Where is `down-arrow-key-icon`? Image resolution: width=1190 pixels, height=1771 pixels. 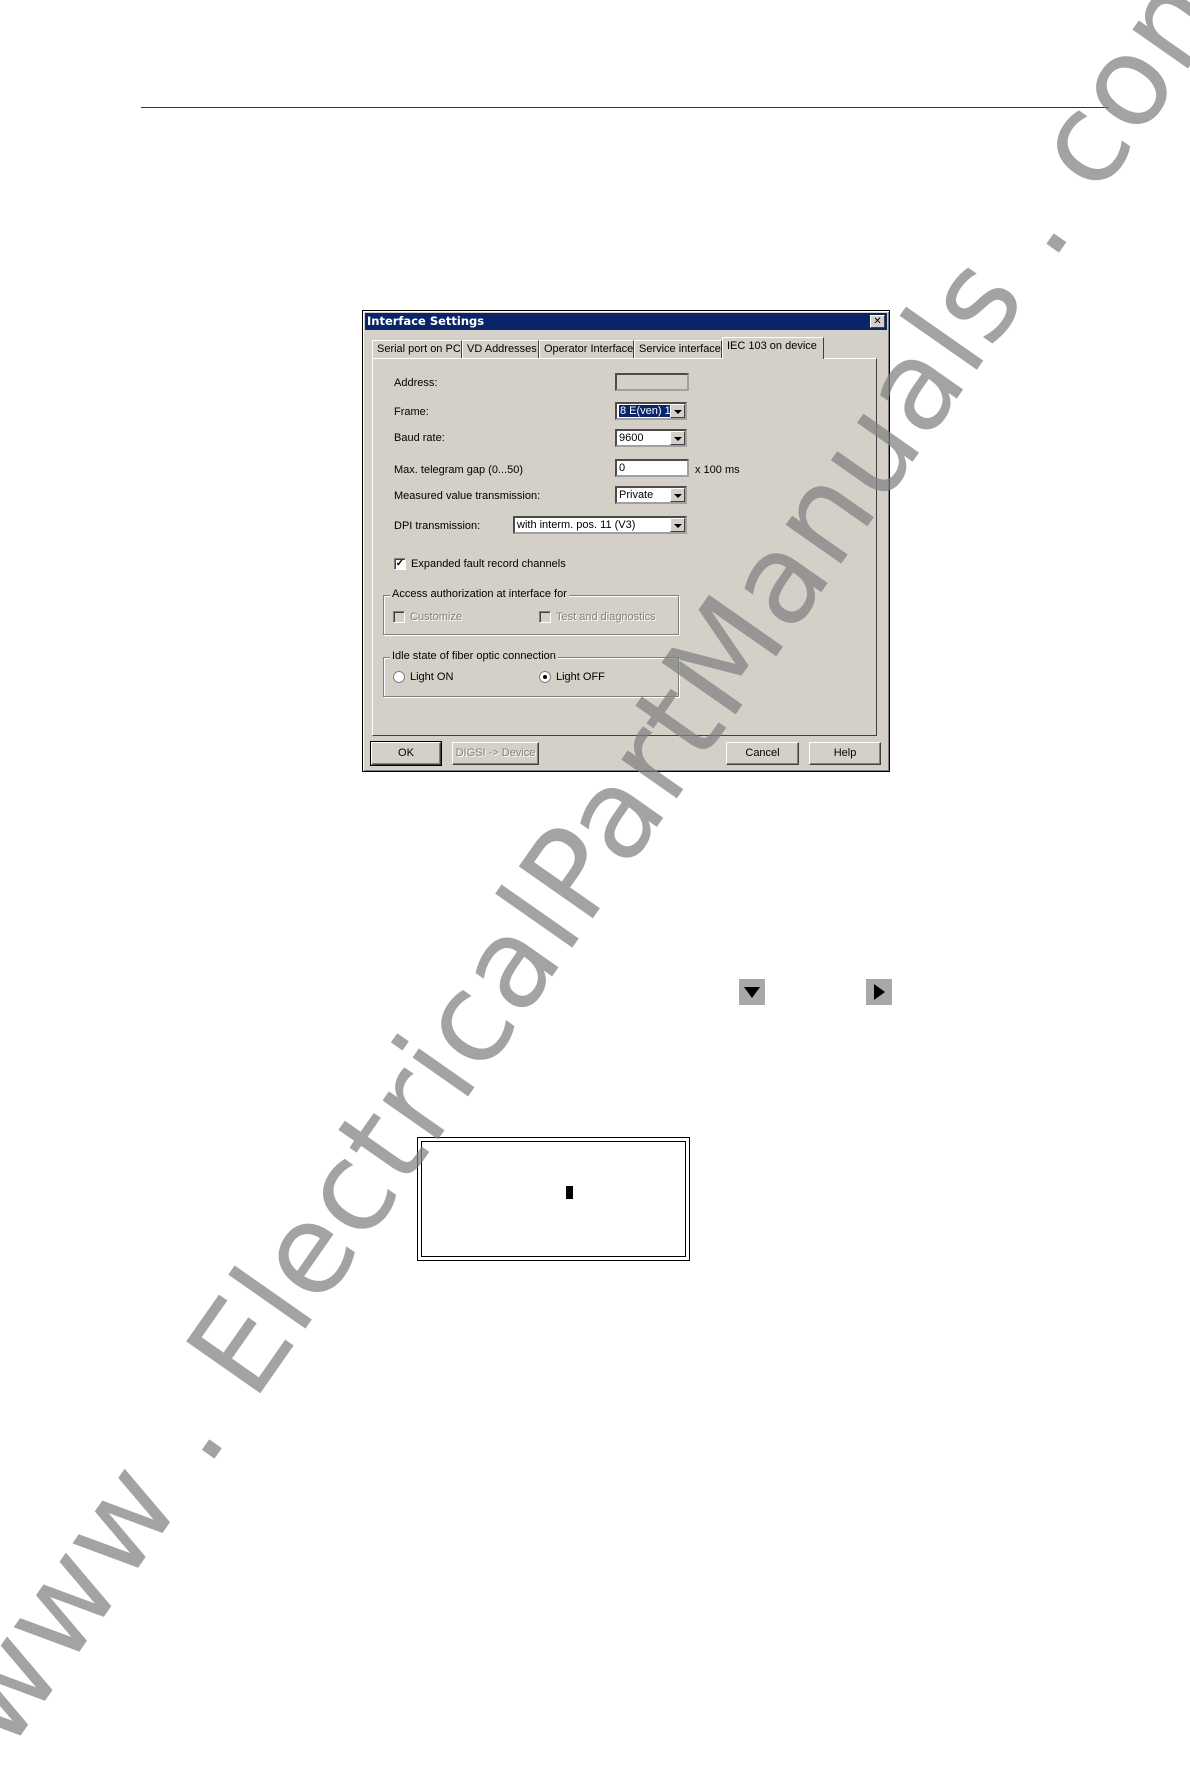
down-arrow-key-icon is located at coordinates (752, 992).